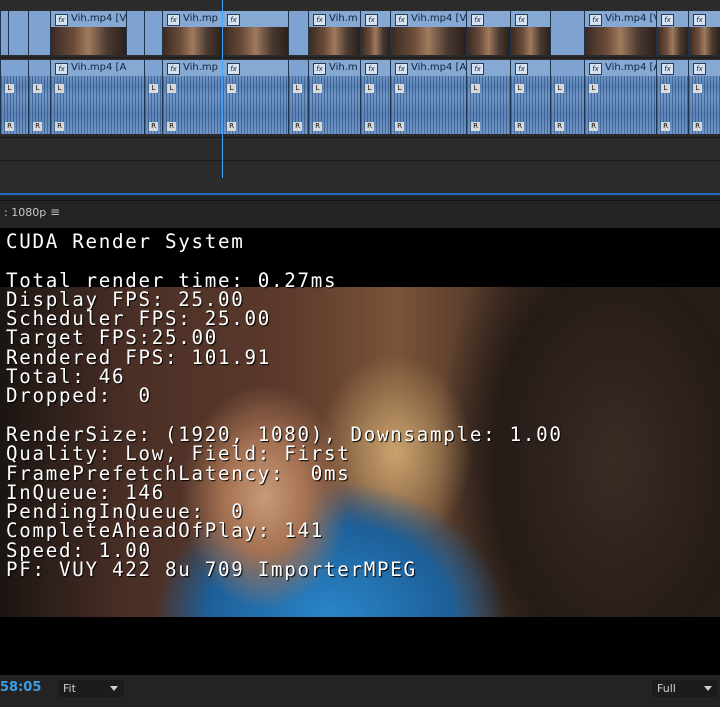 This screenshot has height=707, width=720. What do you see at coordinates (20, 687) in the screenshot?
I see `playhead-timecode: 58:05` at bounding box center [20, 687].